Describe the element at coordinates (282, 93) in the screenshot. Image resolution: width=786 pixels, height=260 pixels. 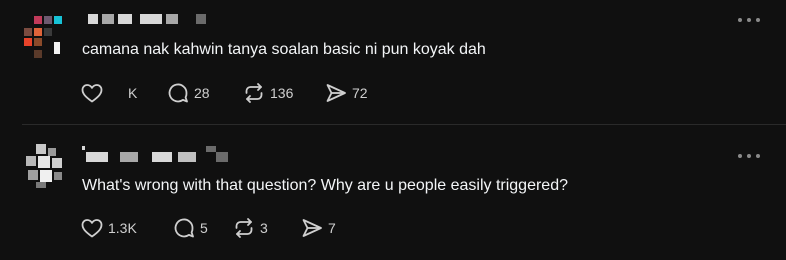
I see `repost-count: 136` at that location.